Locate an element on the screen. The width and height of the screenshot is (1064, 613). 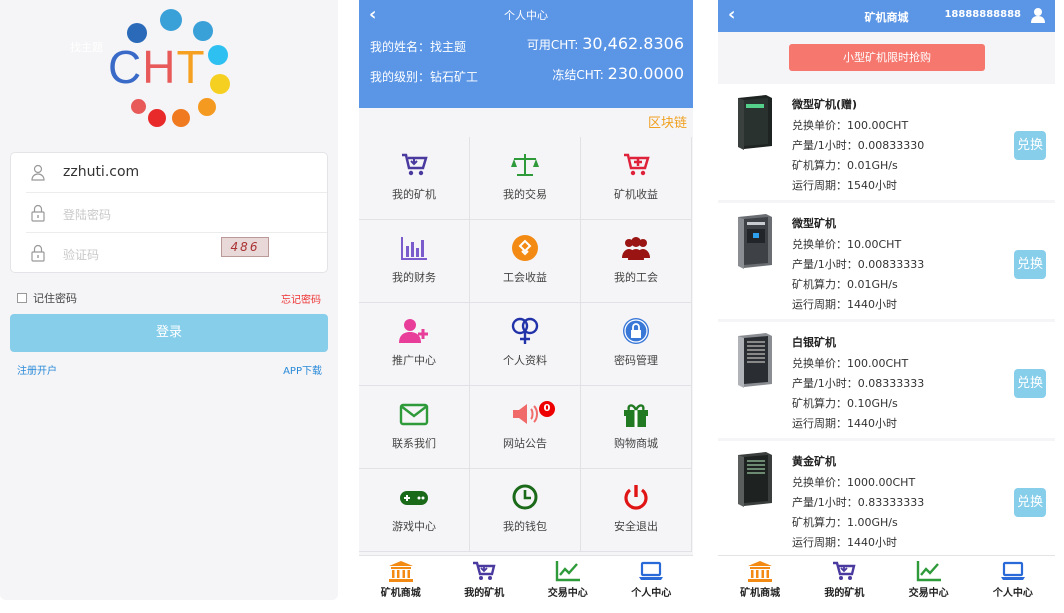
login-button: 登录 is located at coordinates (169, 333).